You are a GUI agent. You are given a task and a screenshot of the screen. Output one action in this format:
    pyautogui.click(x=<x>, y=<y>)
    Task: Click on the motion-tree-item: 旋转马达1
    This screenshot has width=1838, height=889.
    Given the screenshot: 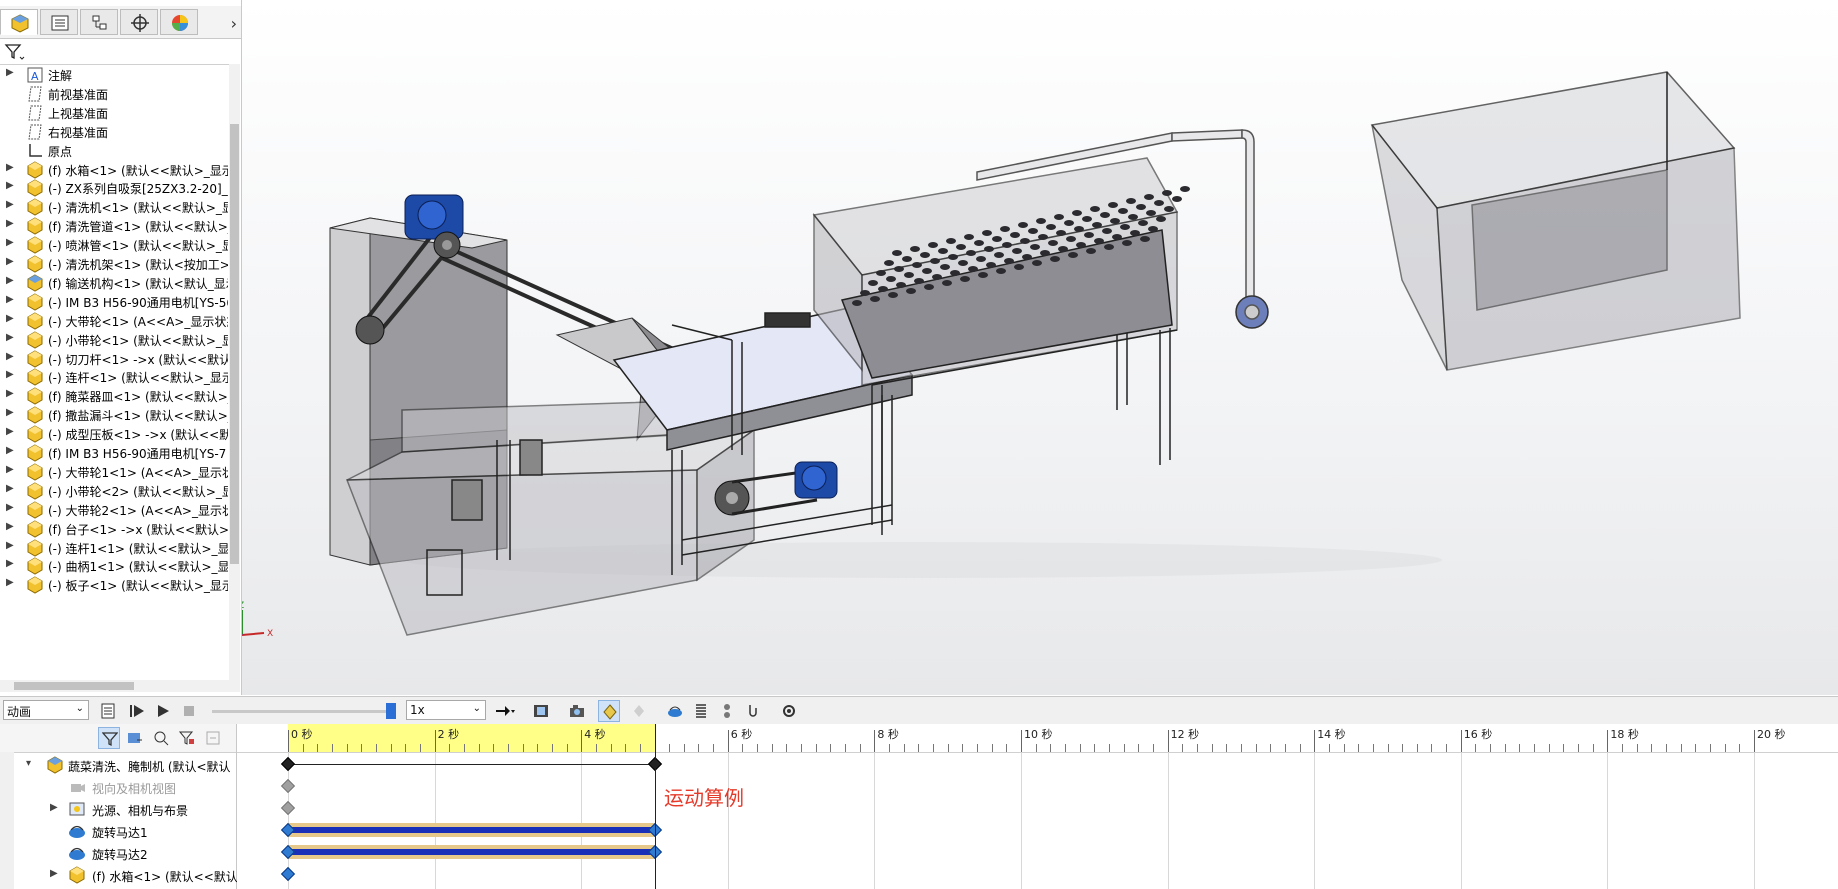 What is the action you would take?
    pyautogui.click(x=118, y=831)
    